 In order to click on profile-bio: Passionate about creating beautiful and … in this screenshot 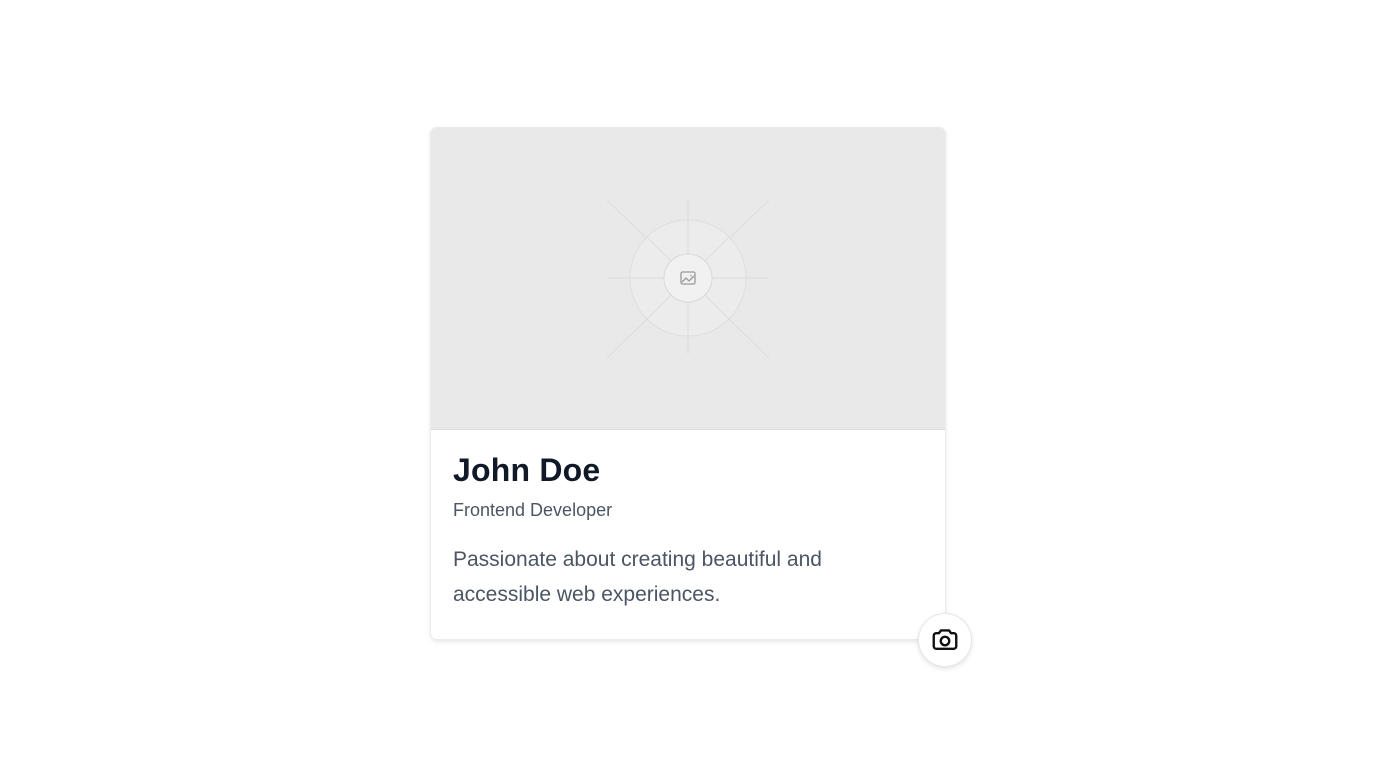, I will do `click(637, 577)`.